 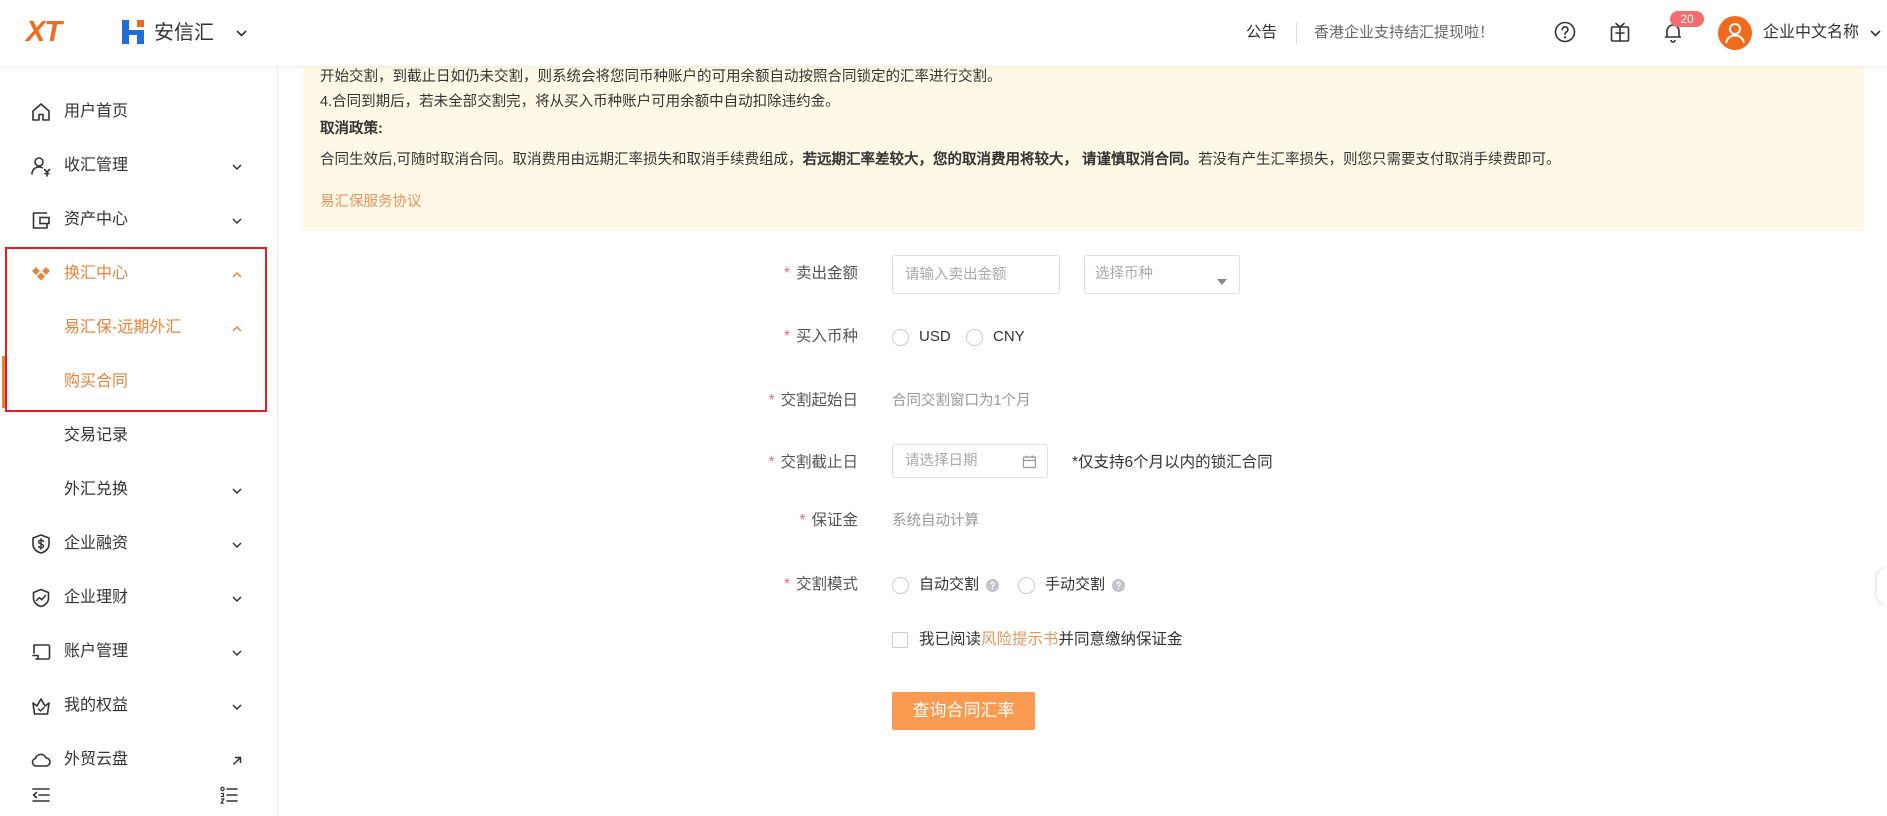 I want to click on brand-switcher: 安信汇, so click(x=186, y=33).